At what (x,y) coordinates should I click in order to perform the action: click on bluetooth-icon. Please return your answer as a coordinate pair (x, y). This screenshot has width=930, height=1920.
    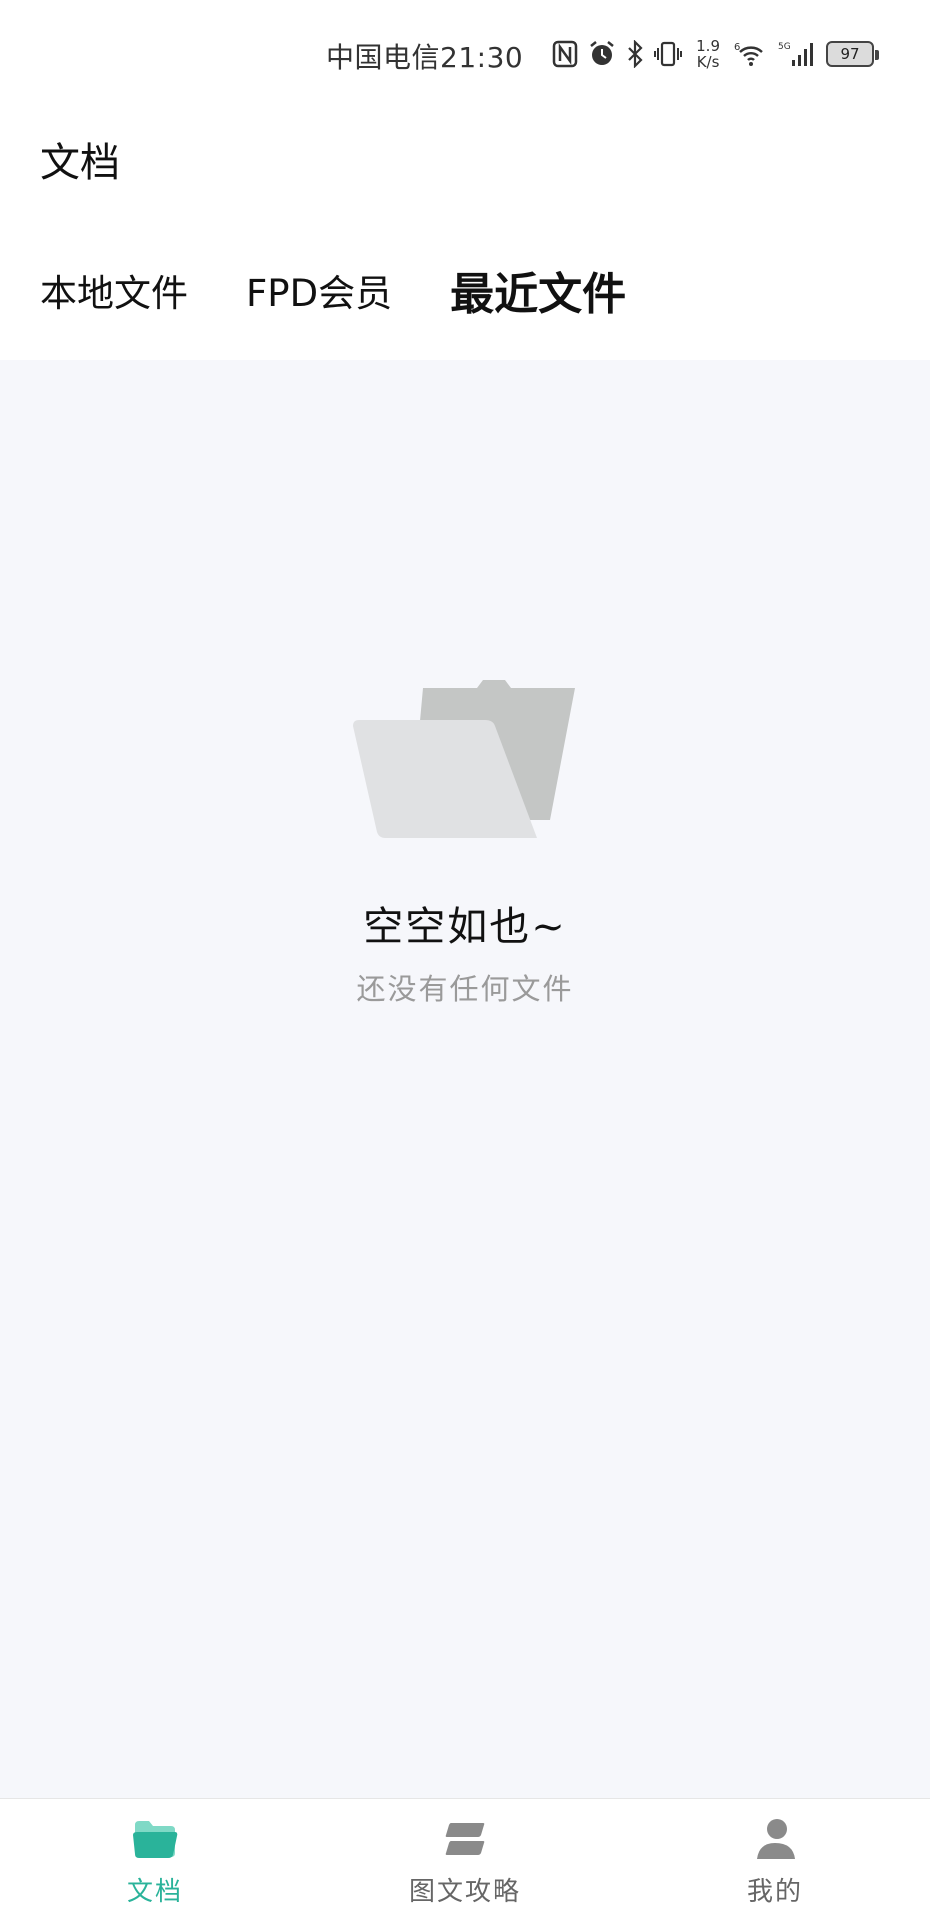
    Looking at the image, I should click on (635, 54).